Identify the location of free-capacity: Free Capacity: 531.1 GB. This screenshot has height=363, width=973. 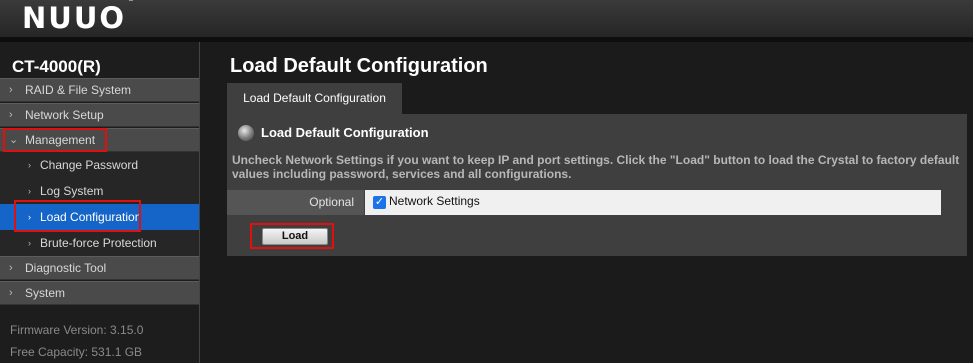
(76, 352).